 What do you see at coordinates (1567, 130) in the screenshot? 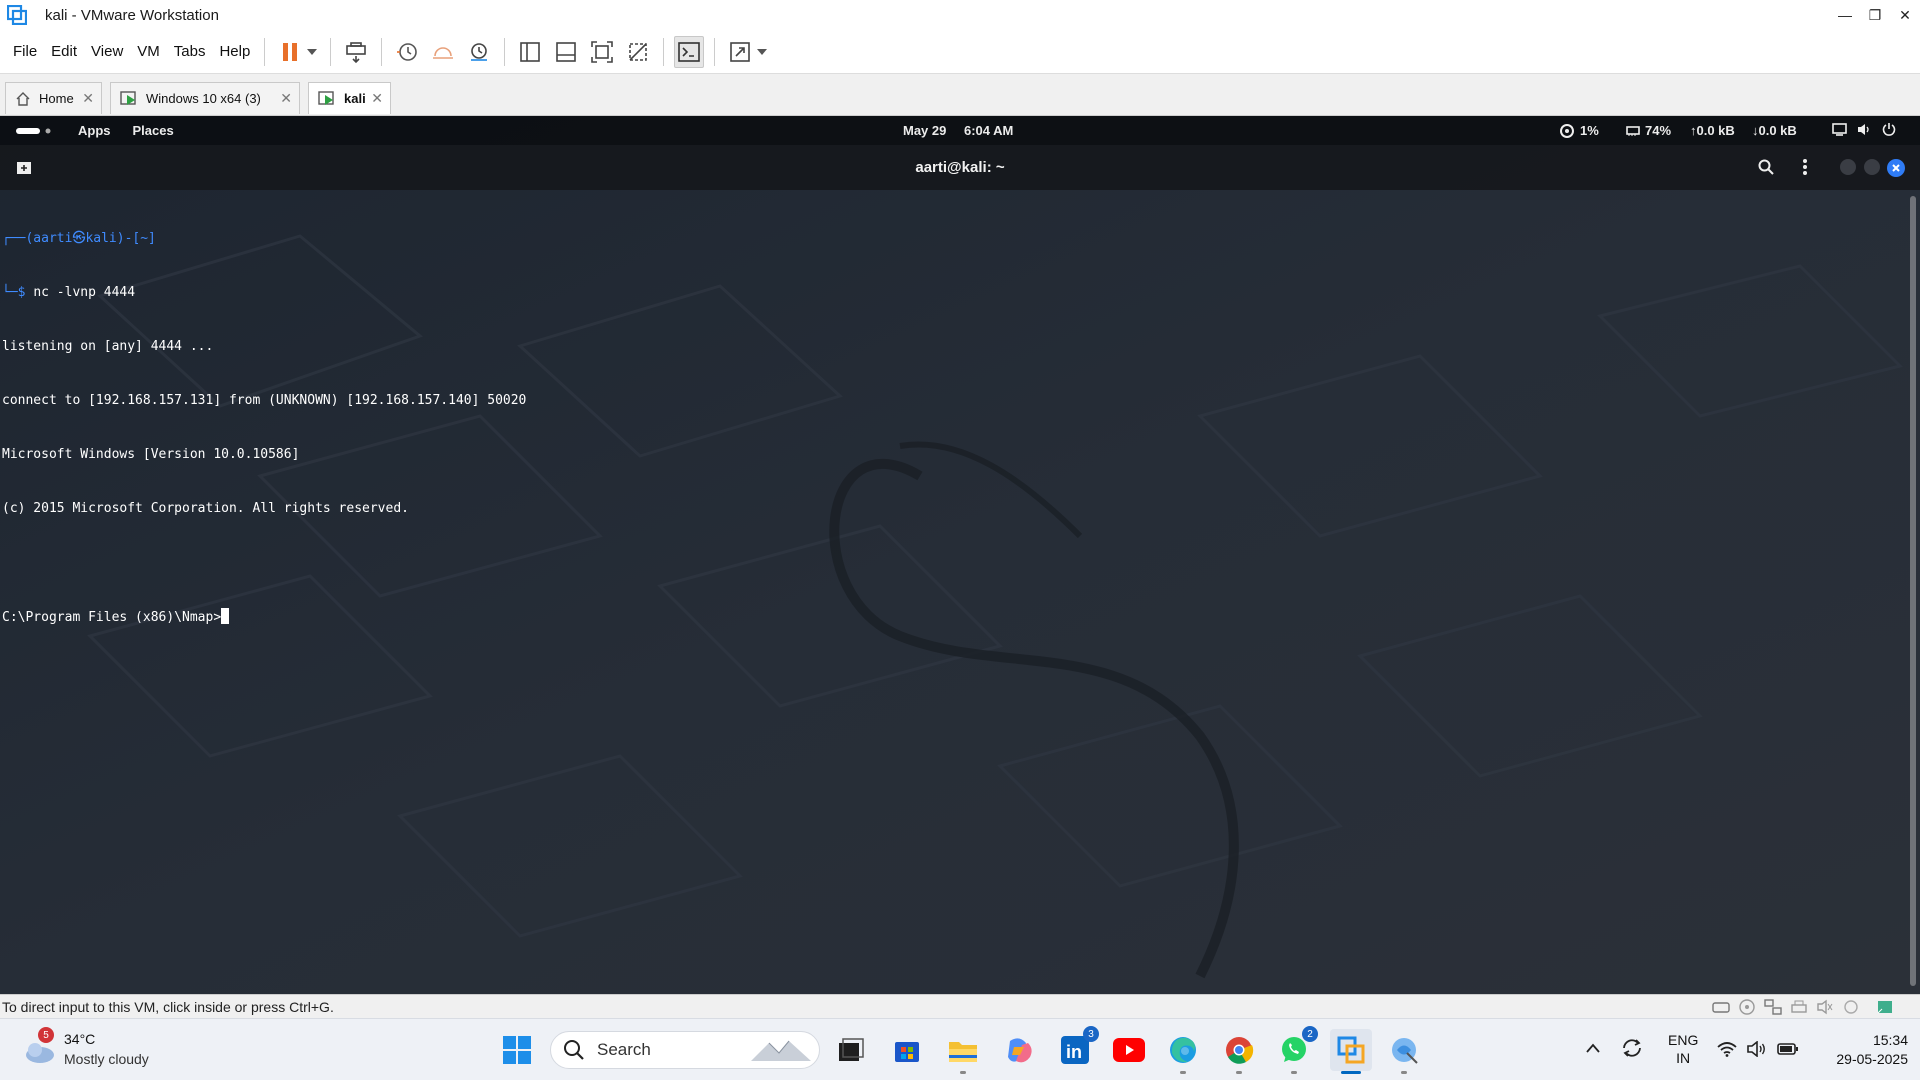
I see `cpu-icon` at bounding box center [1567, 130].